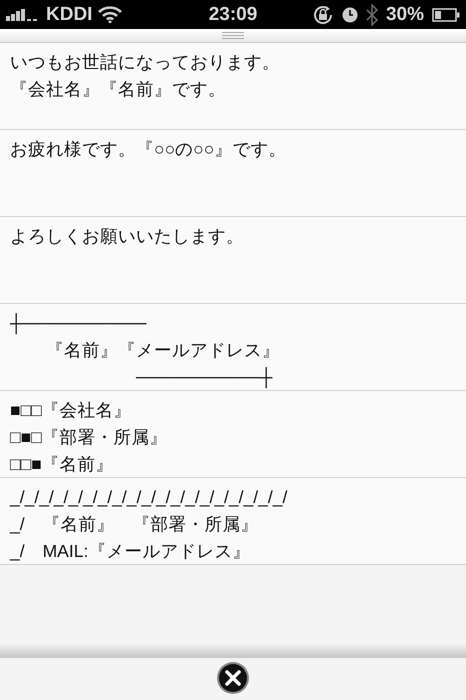 This screenshot has width=466, height=700. Describe the element at coordinates (233, 35) in the screenshot. I see `drag-handle-icon` at that location.